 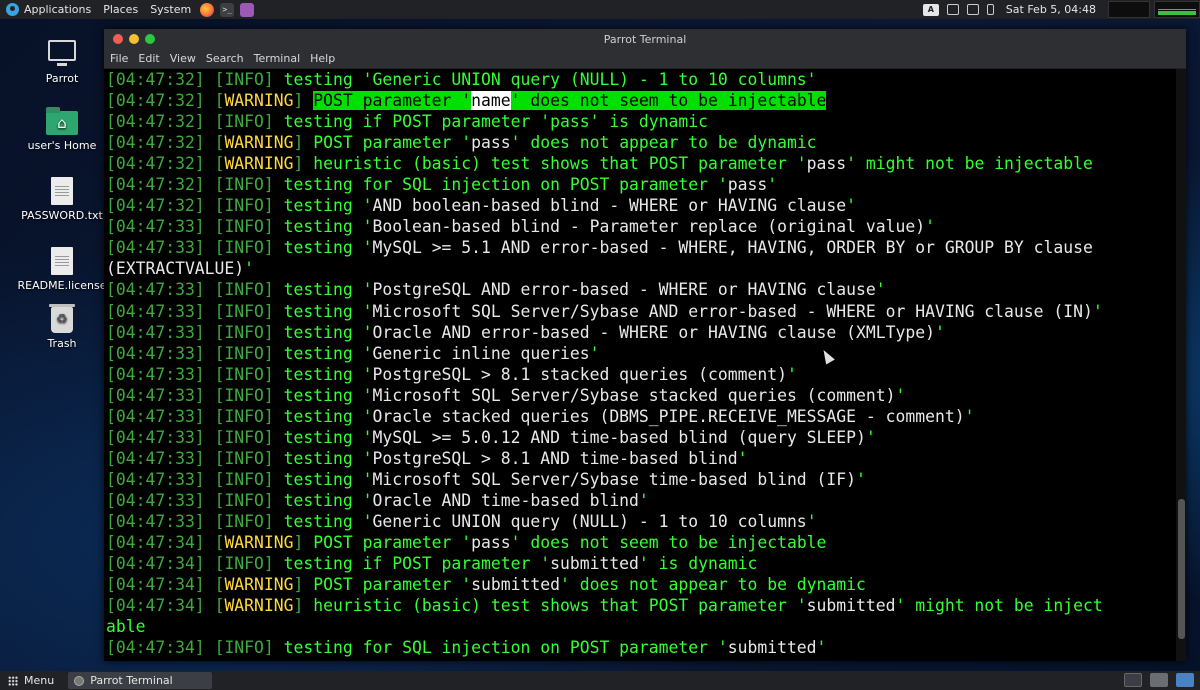 What do you see at coordinates (952, 9) in the screenshot?
I see `network-icon` at bounding box center [952, 9].